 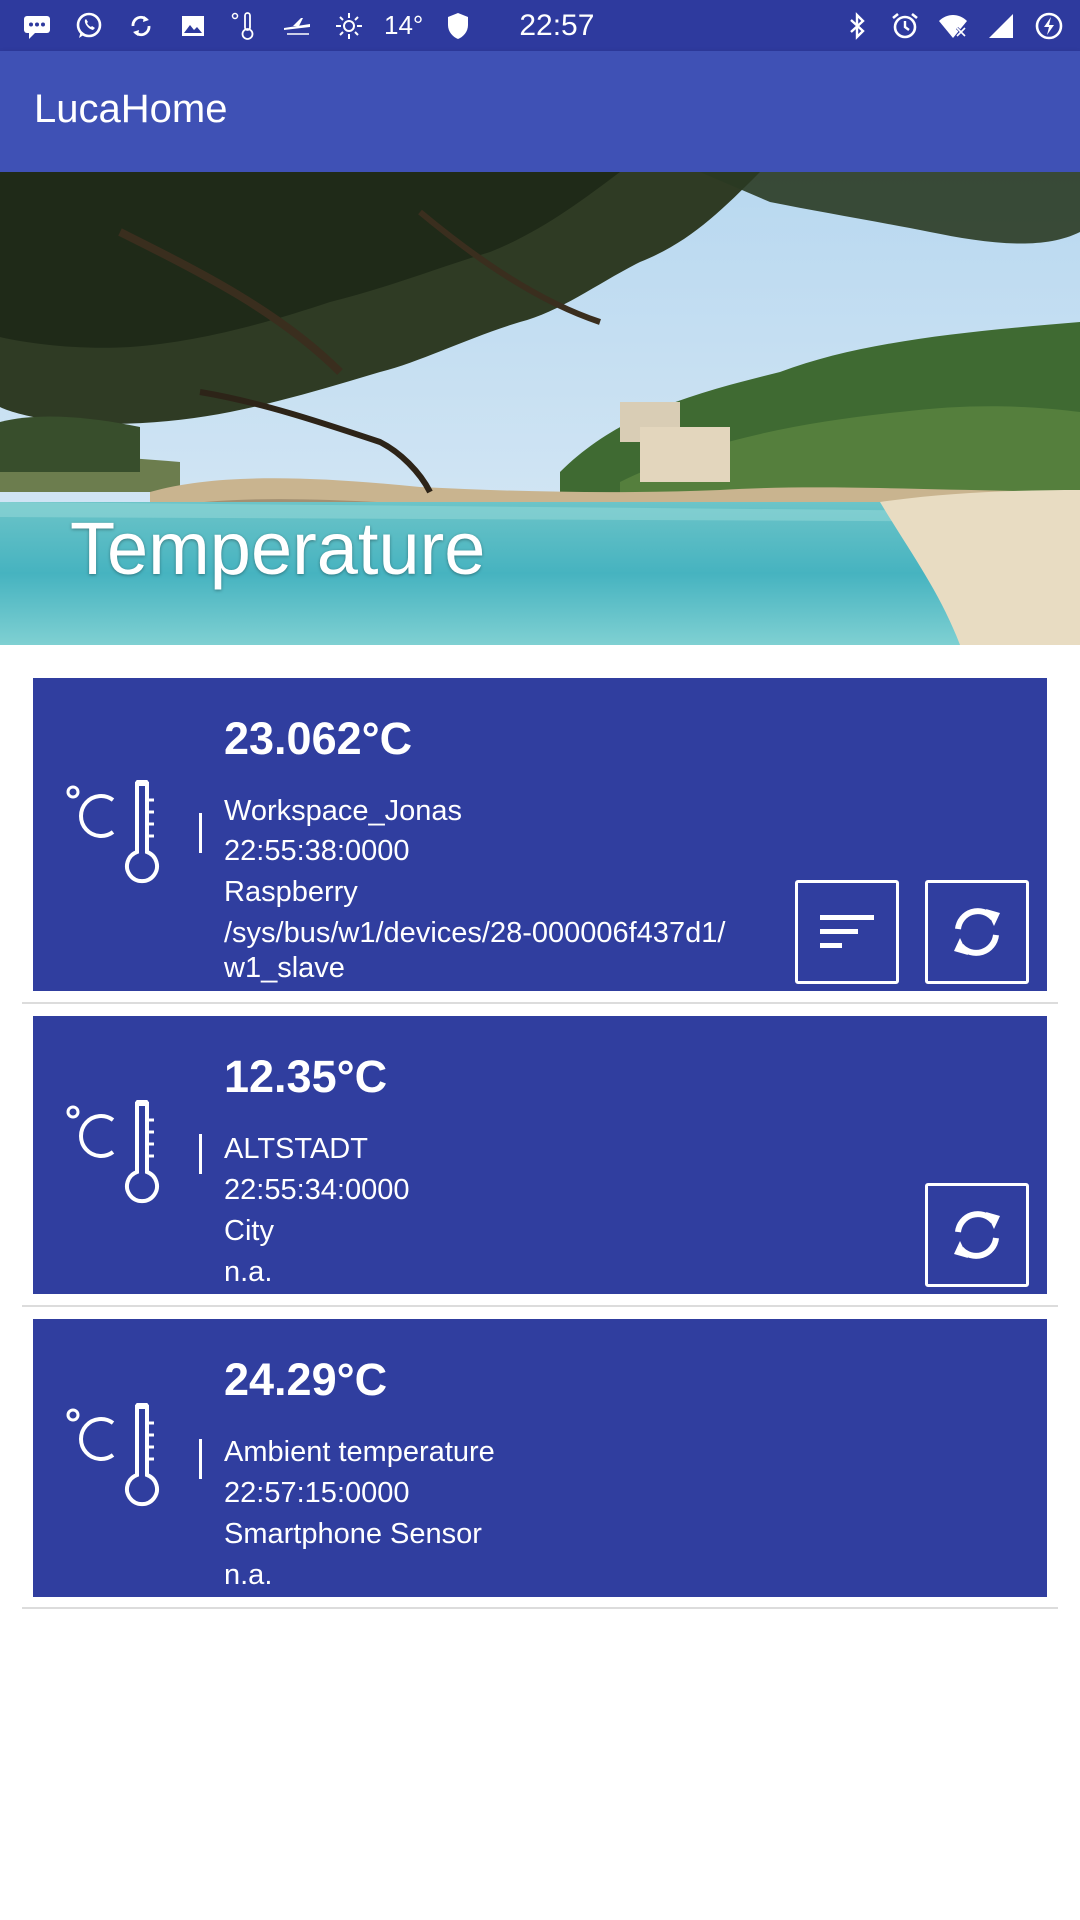 I want to click on wifi-icon, so click(x=953, y=26).